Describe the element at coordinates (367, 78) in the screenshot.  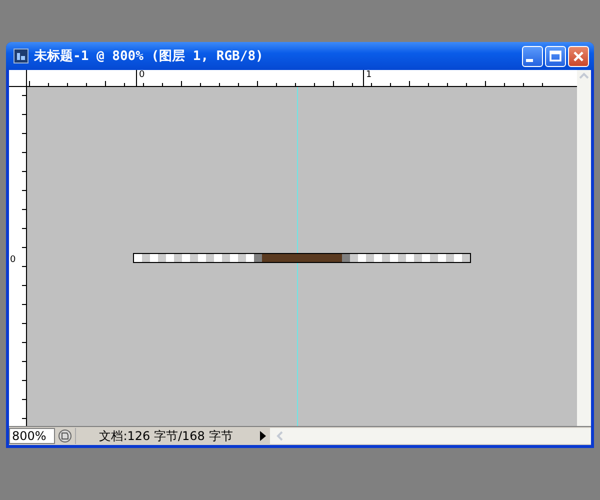
I see `ruler-label: 1` at that location.